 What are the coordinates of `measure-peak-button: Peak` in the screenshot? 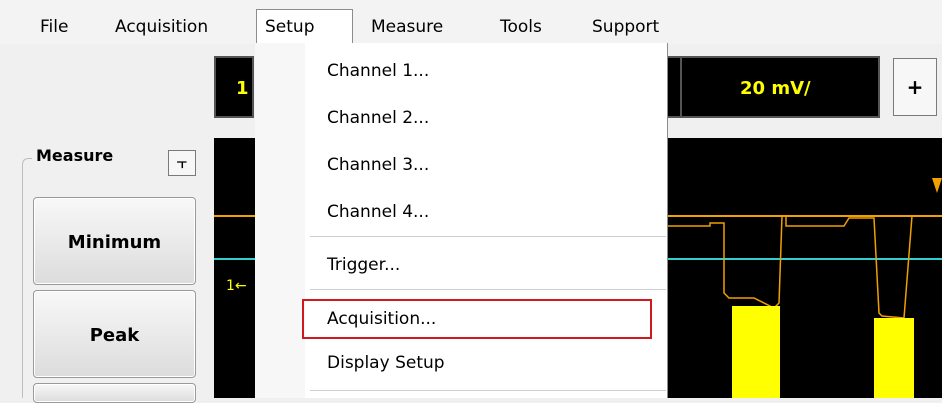 It's located at (114, 334).